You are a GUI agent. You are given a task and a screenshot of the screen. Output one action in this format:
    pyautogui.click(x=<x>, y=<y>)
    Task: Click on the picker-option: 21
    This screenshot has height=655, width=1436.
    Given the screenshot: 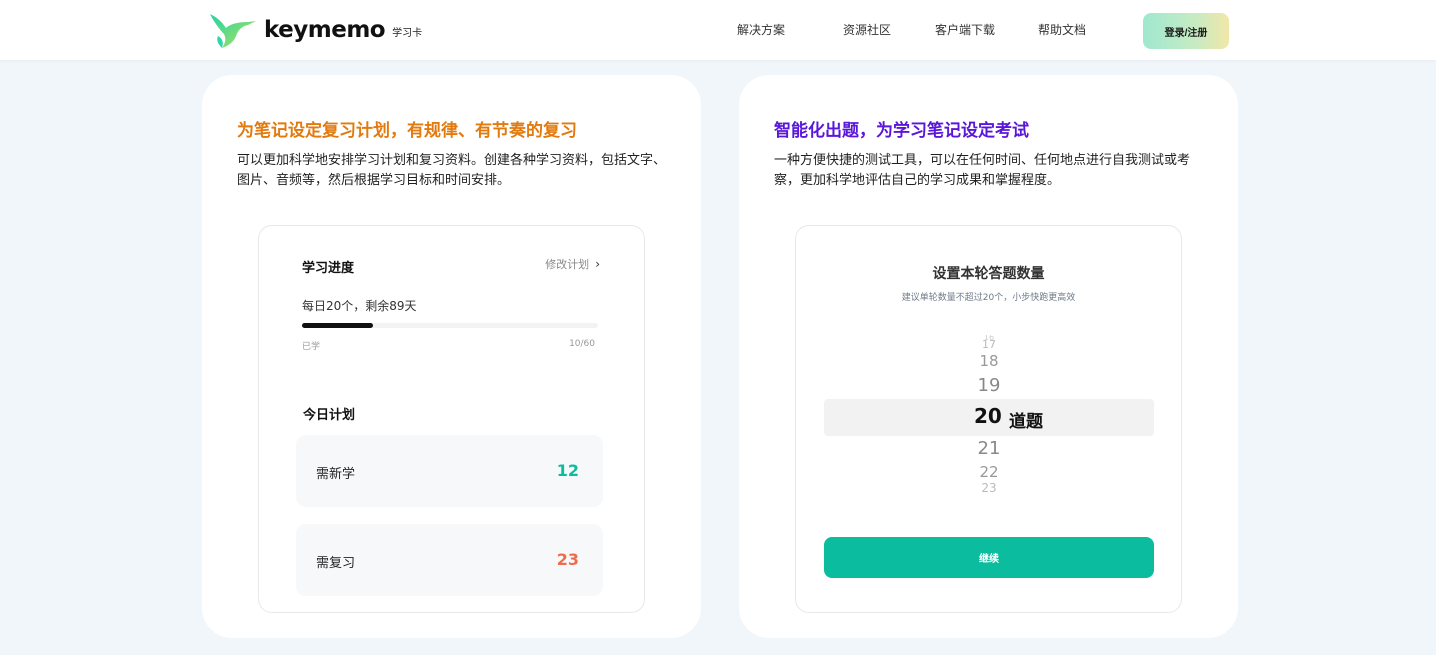 What is the action you would take?
    pyautogui.click(x=989, y=448)
    